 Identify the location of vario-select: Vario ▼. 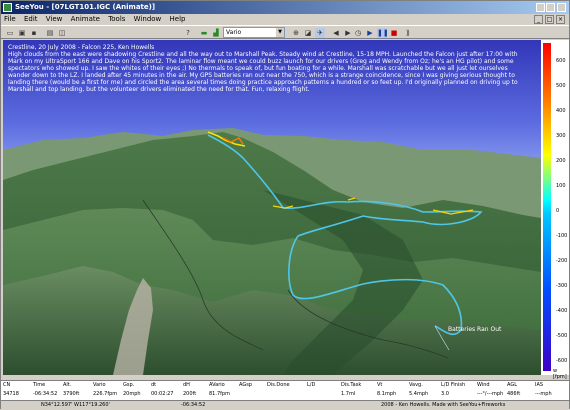
(254, 32).